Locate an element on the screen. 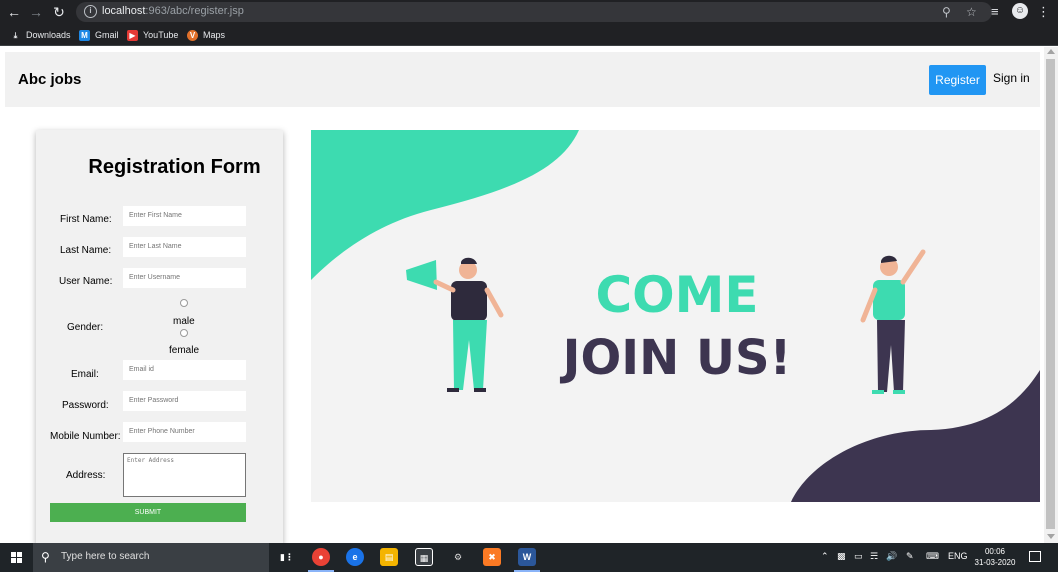 The width and height of the screenshot is (1058, 572). clock-date: 31-03-2020 is located at coordinates (995, 562).